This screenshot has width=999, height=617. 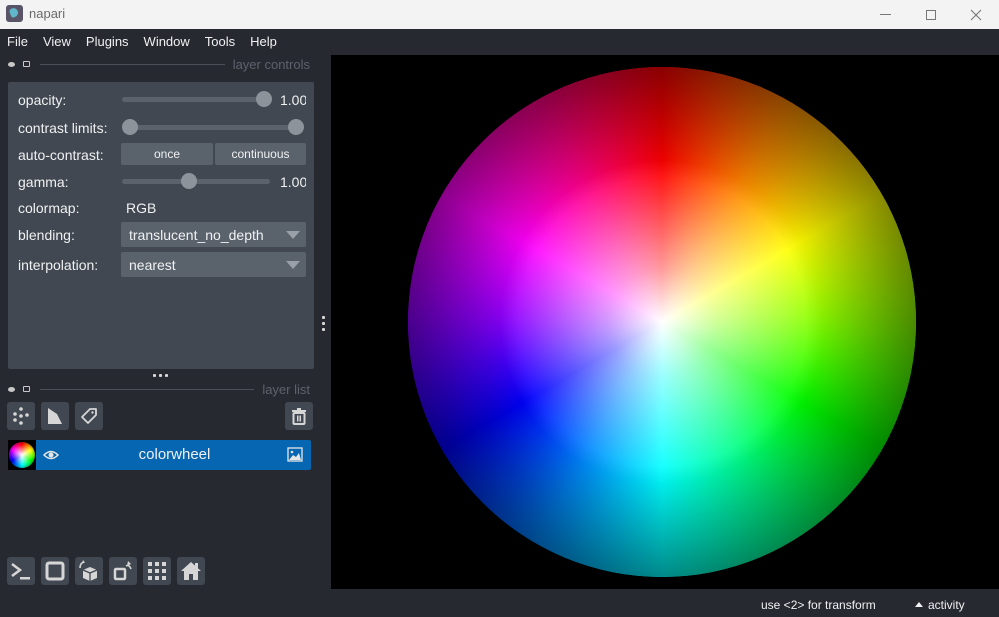 I want to click on minimize-button, so click(x=885, y=14).